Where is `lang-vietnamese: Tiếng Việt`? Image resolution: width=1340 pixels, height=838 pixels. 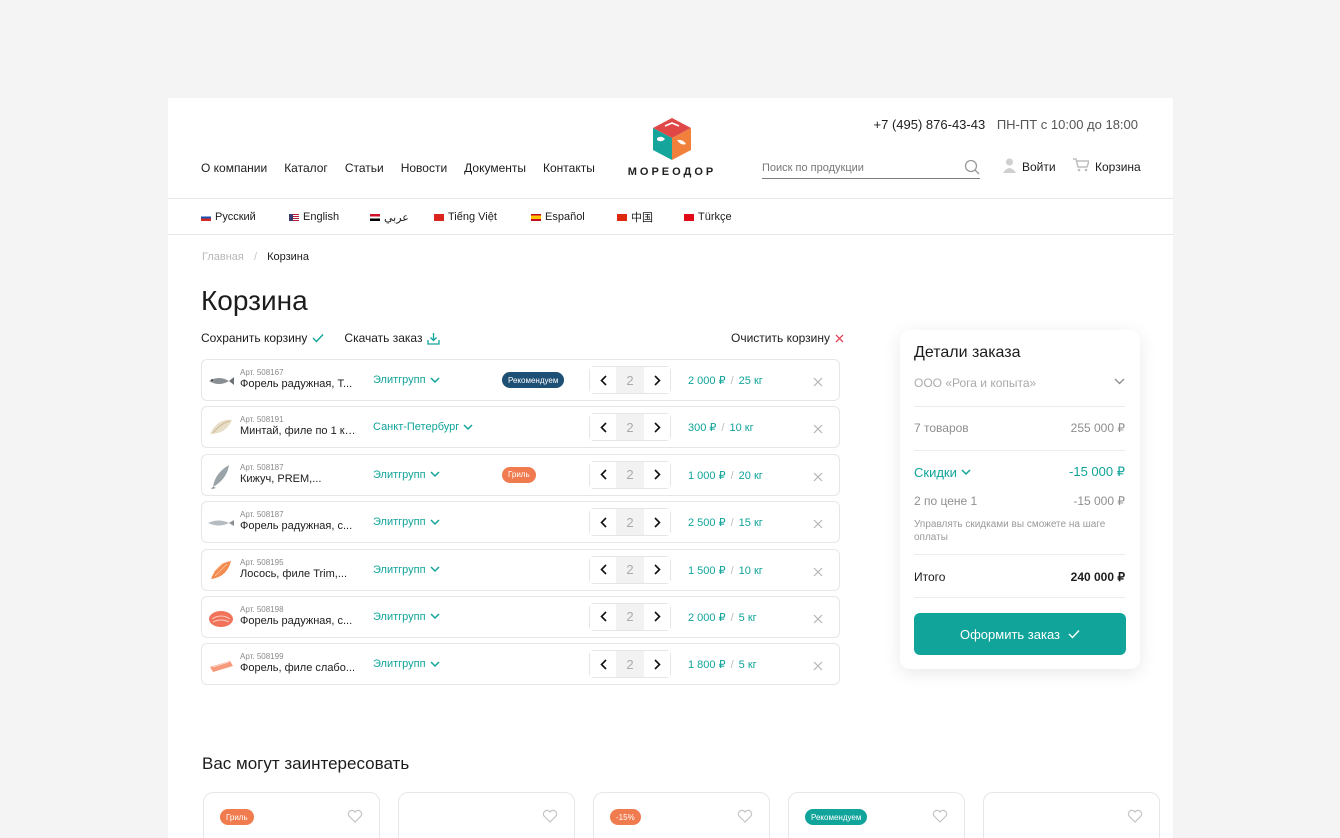 lang-vietnamese: Tiếng Việt is located at coordinates (482, 217).